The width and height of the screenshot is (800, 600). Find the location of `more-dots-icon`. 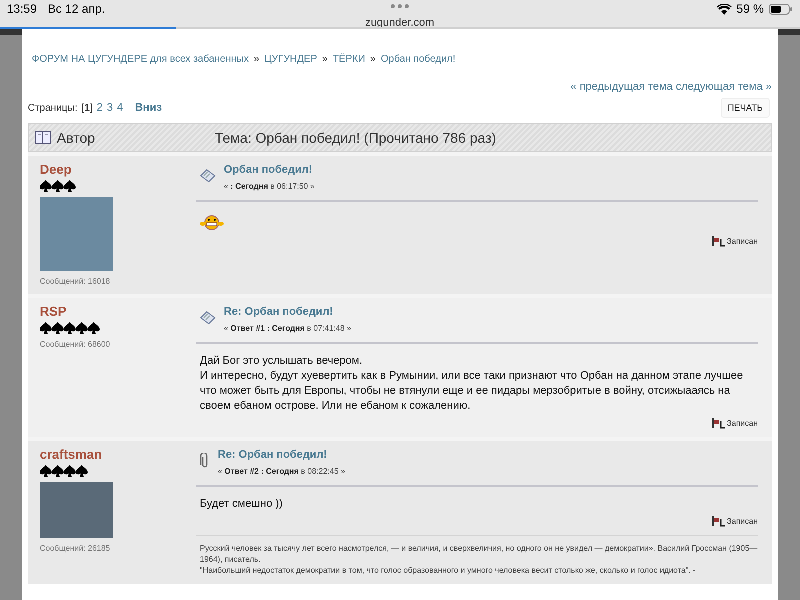

more-dots-icon is located at coordinates (400, 6).